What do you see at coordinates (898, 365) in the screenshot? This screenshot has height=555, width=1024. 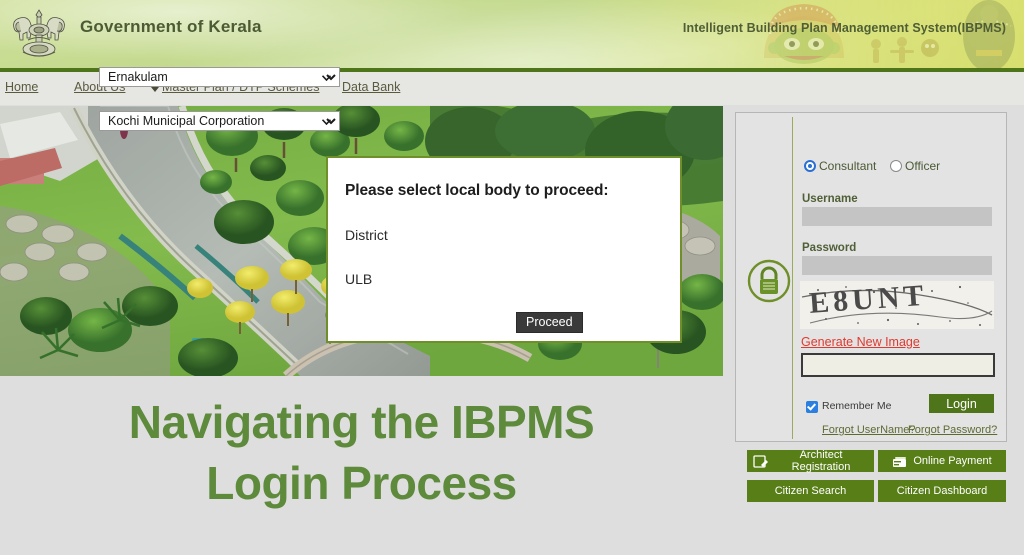 I see `captcha-input` at bounding box center [898, 365].